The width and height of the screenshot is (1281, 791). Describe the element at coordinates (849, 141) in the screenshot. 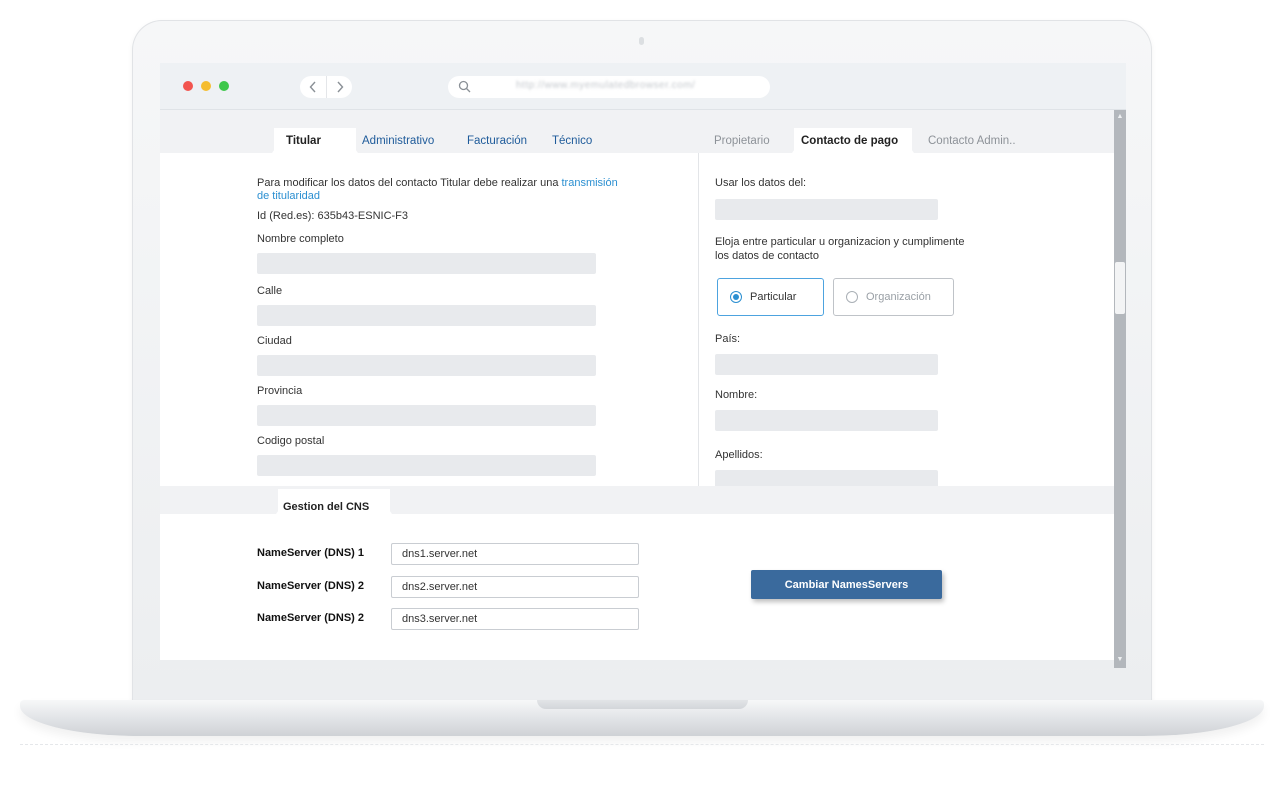

I see `tab-contacto-de-pago: Contacto de pago` at that location.